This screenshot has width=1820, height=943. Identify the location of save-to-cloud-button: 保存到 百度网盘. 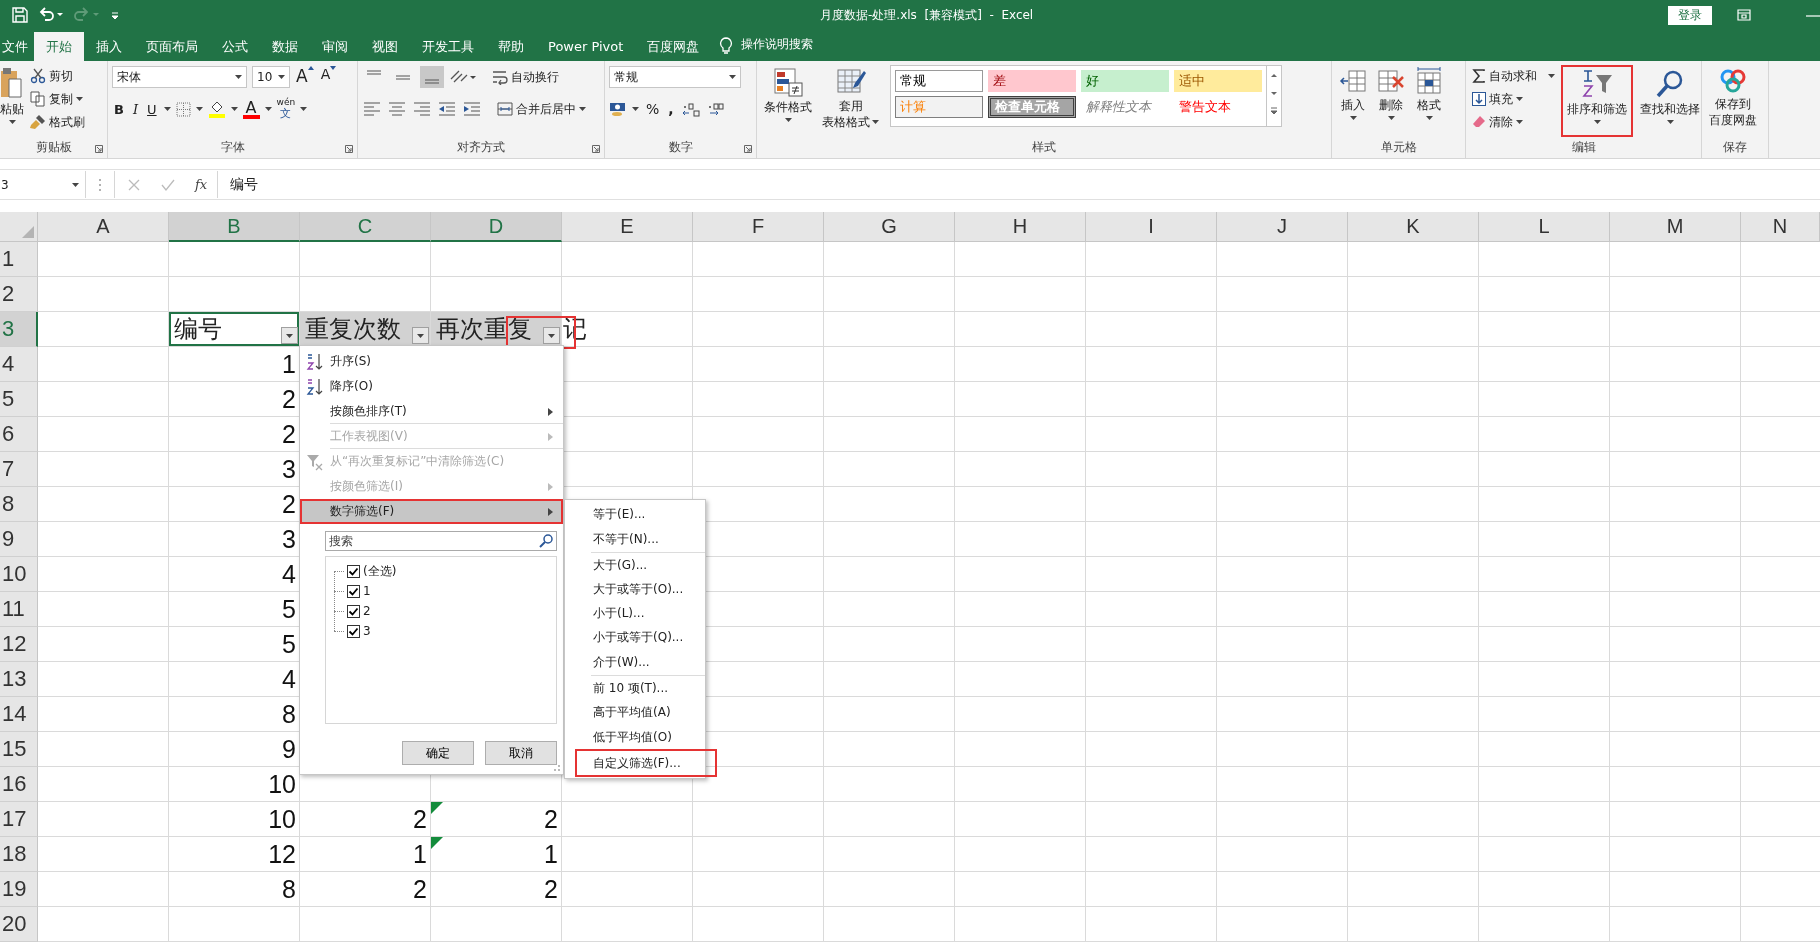
(1733, 101).